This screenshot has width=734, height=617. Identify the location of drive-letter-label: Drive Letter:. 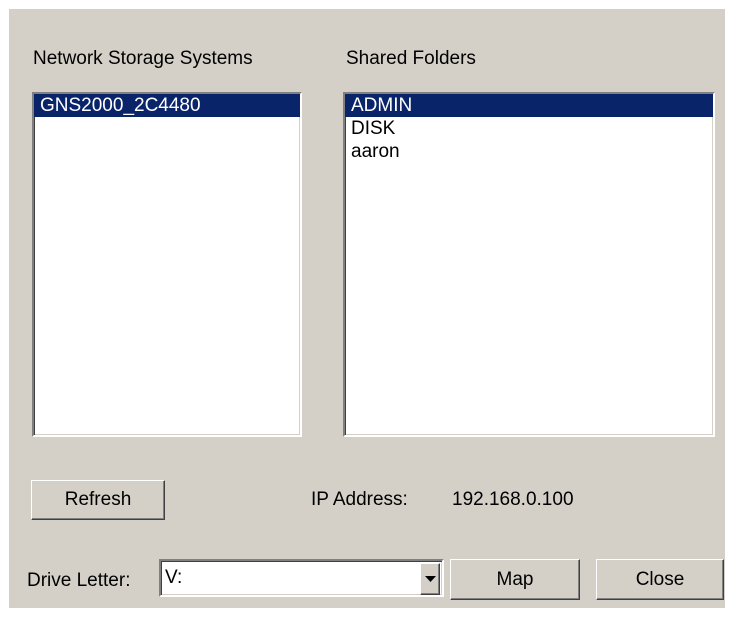
(79, 580).